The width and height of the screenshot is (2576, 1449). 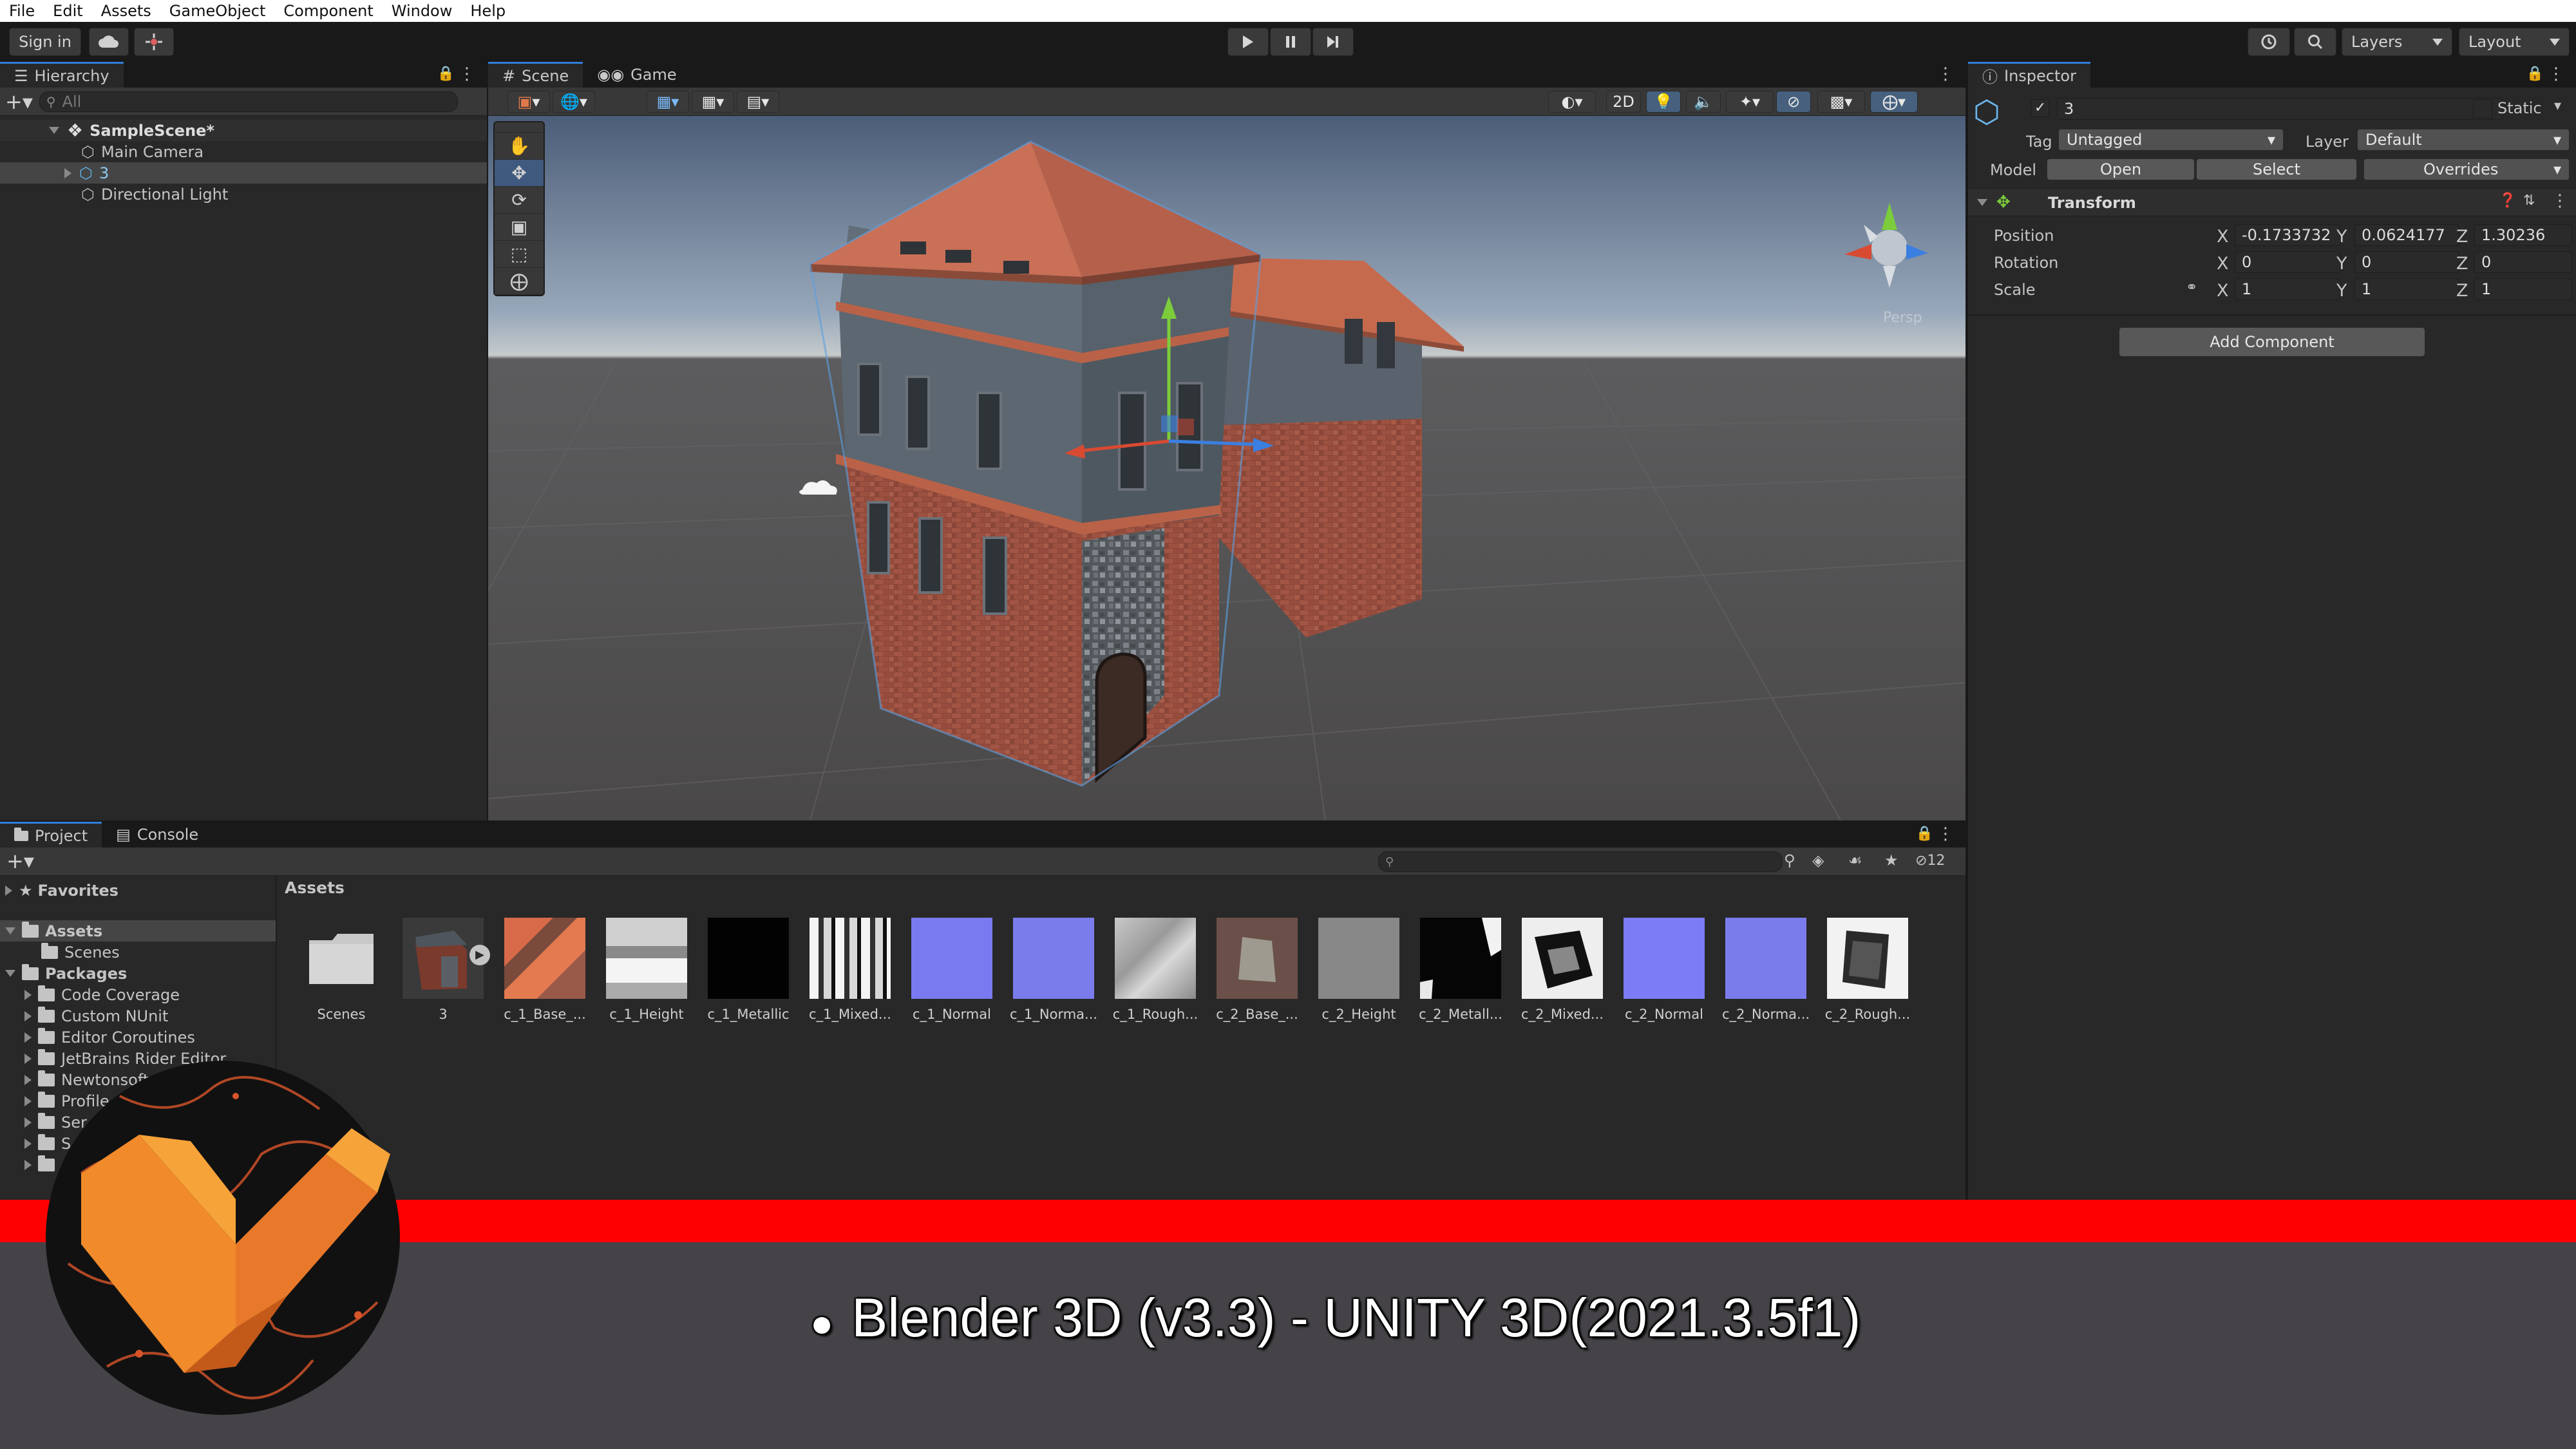 What do you see at coordinates (62, 75) in the screenshot?
I see `tab-hierarchy: ☰ Hierarchy` at bounding box center [62, 75].